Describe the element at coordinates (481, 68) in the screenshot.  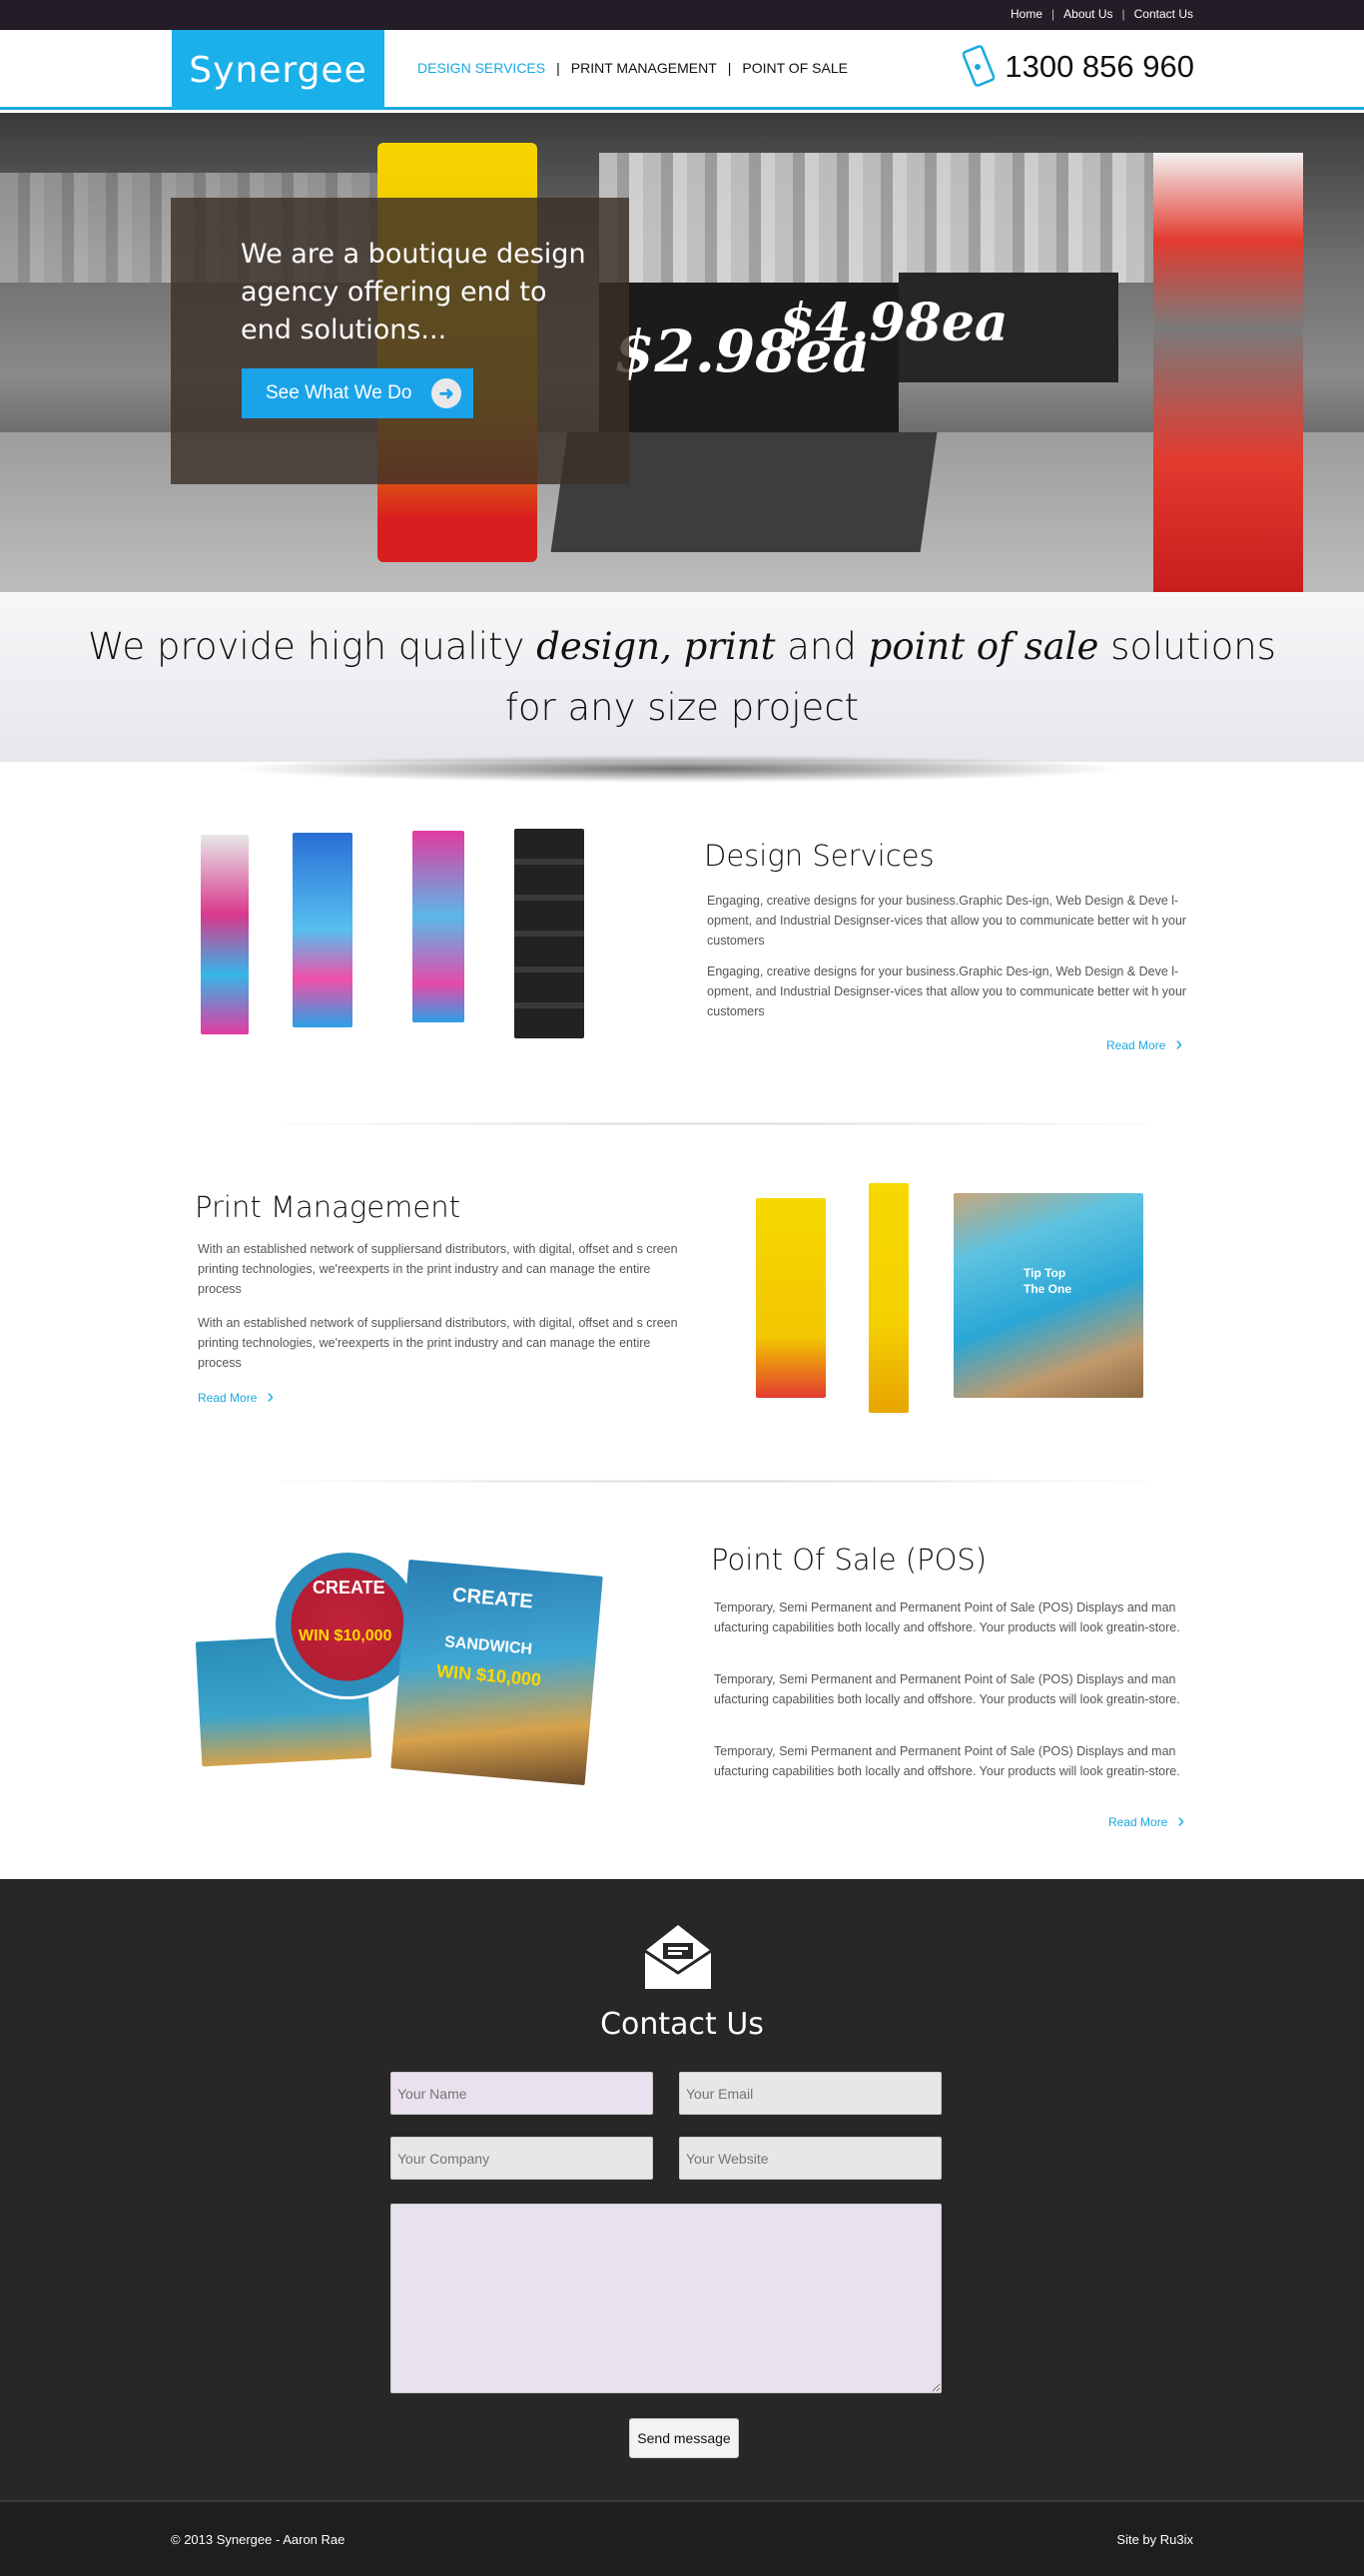
I see `nav-design-services: DESIGN SERVICES` at that location.